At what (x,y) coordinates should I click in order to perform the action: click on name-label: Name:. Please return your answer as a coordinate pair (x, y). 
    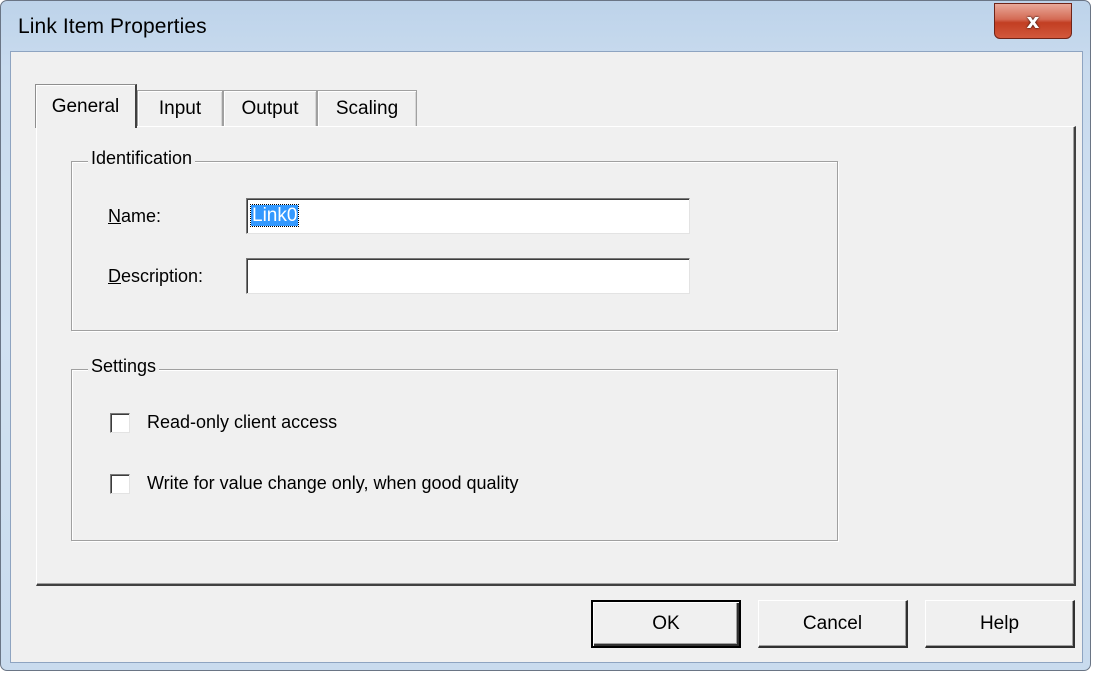
    Looking at the image, I should click on (135, 216).